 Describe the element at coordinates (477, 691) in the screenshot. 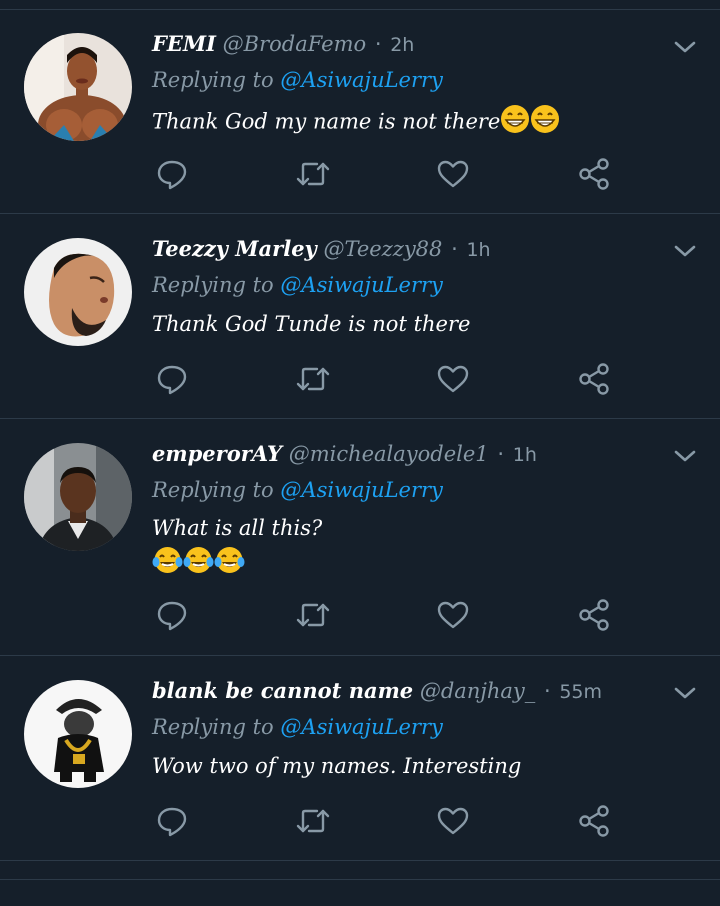

I see `user-handle: @danjhay_` at that location.